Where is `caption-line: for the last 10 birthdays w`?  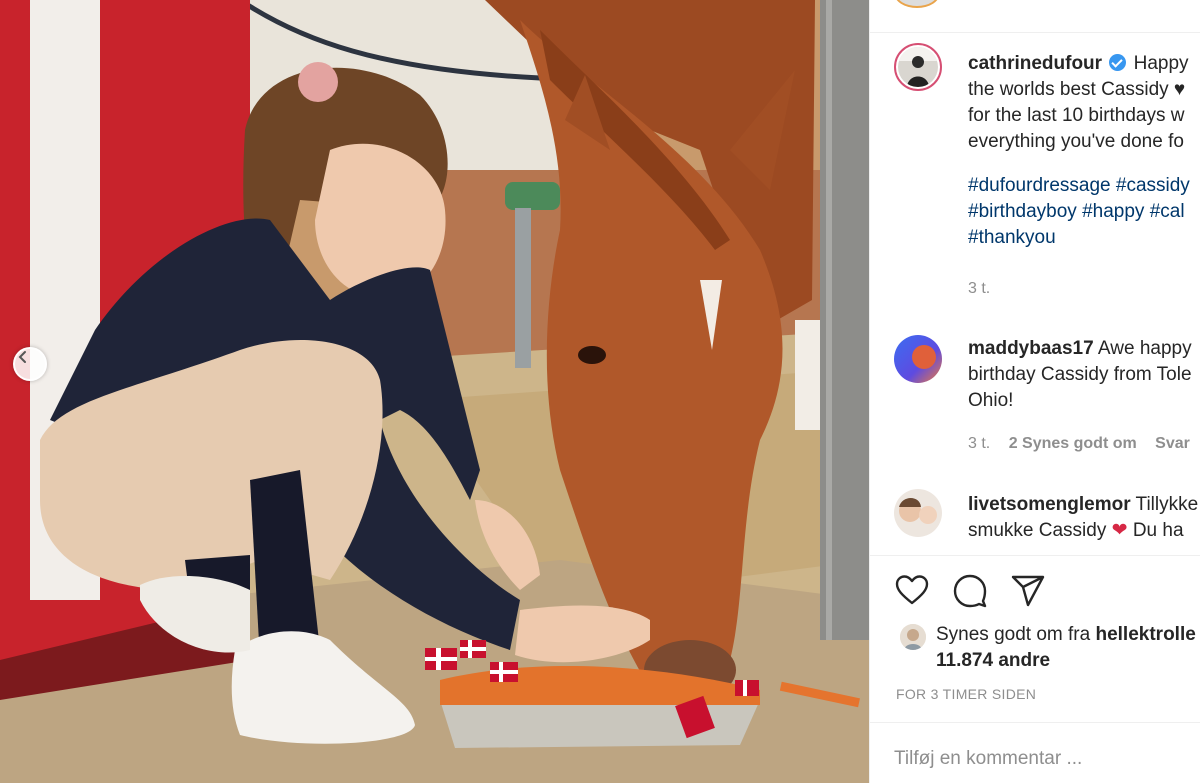 caption-line: for the last 10 birthdays w is located at coordinates (1076, 115).